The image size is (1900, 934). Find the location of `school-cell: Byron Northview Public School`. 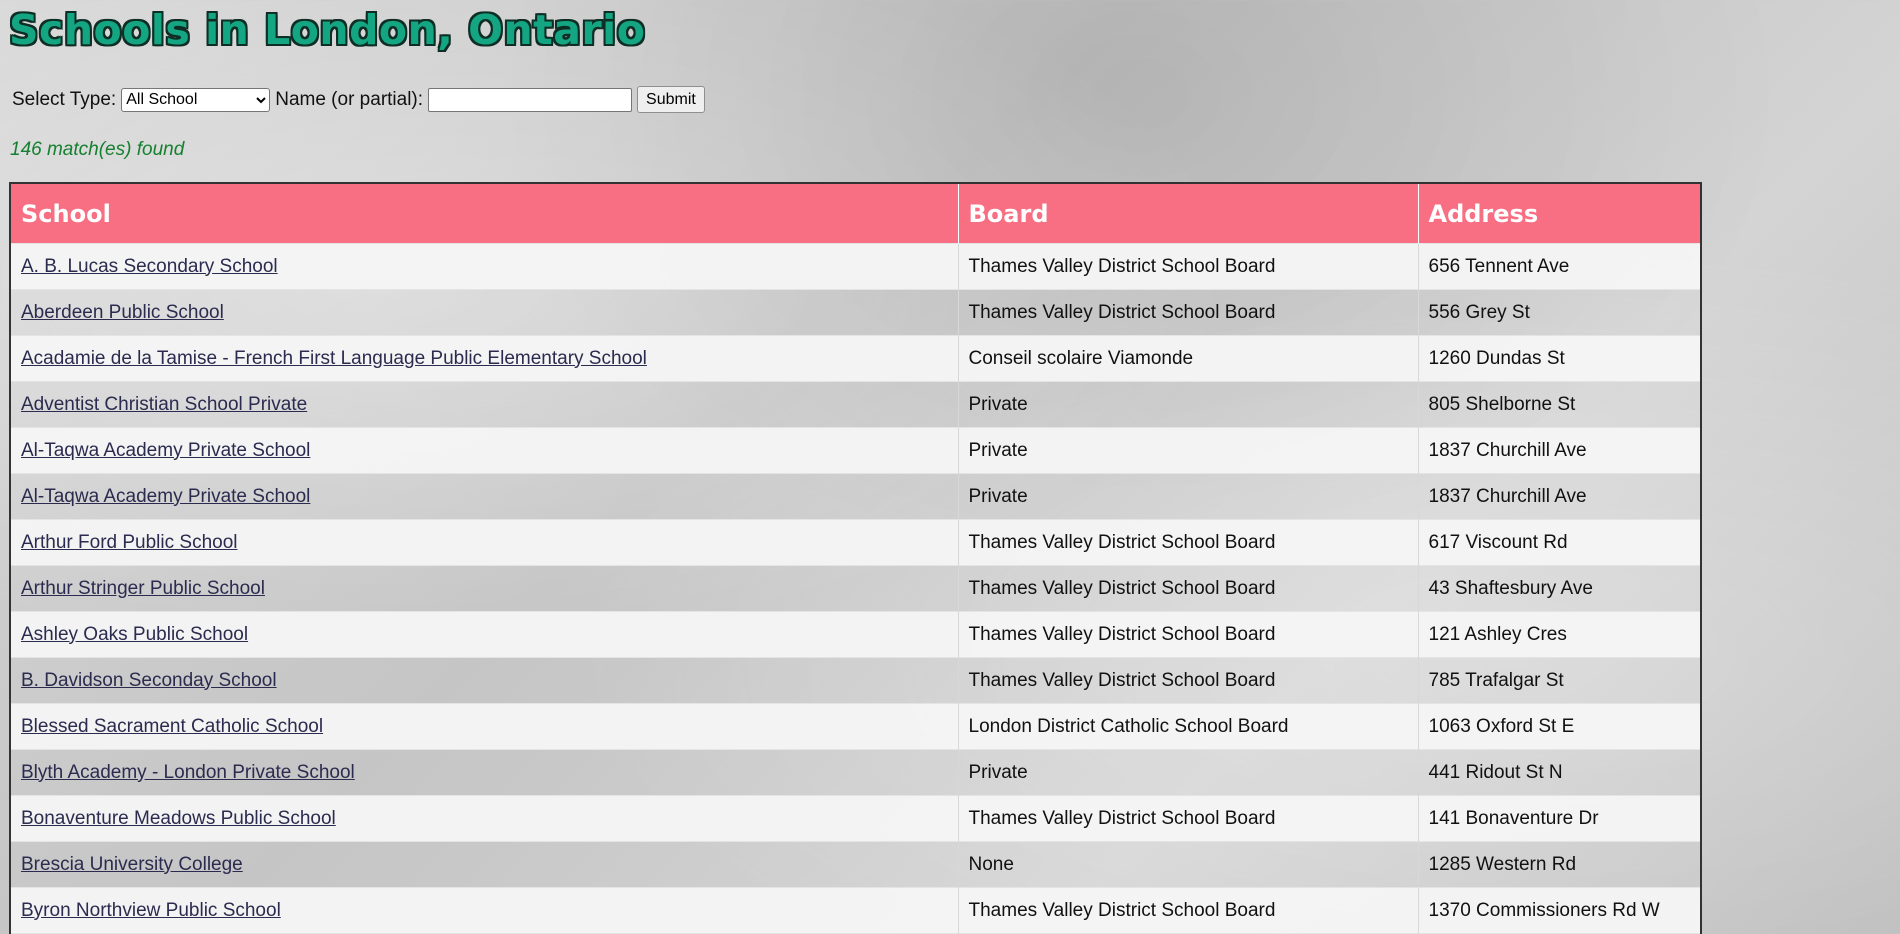

school-cell: Byron Northview Public School is located at coordinates (485, 910).